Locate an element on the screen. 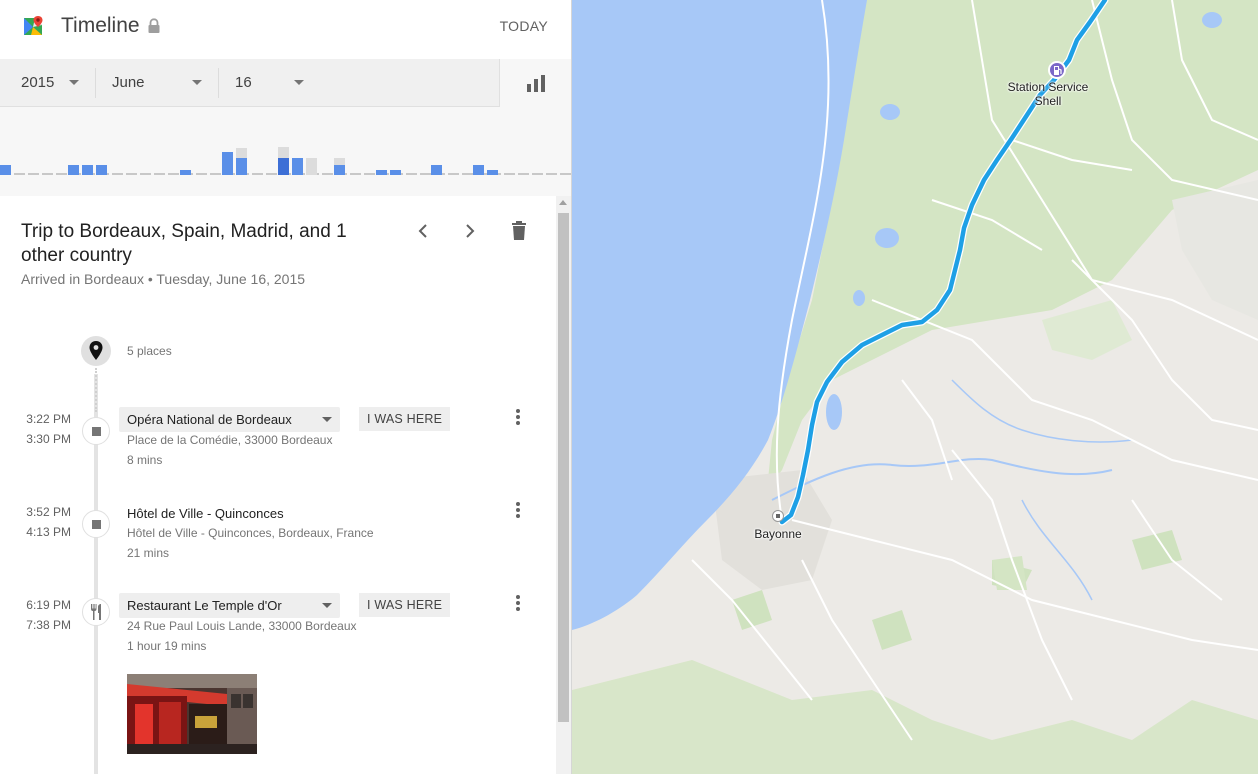 The image size is (1258, 774). bar-chart-icon is located at coordinates (536, 83).